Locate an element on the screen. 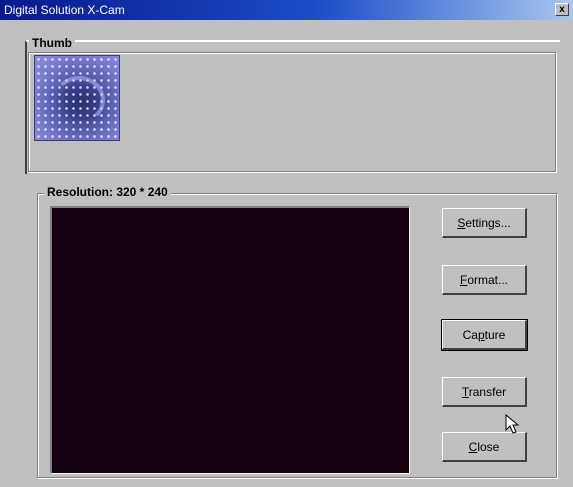 Image resolution: width=573 pixels, height=487 pixels. title-bar: Digital Solution X-Cam x is located at coordinates (286, 10).